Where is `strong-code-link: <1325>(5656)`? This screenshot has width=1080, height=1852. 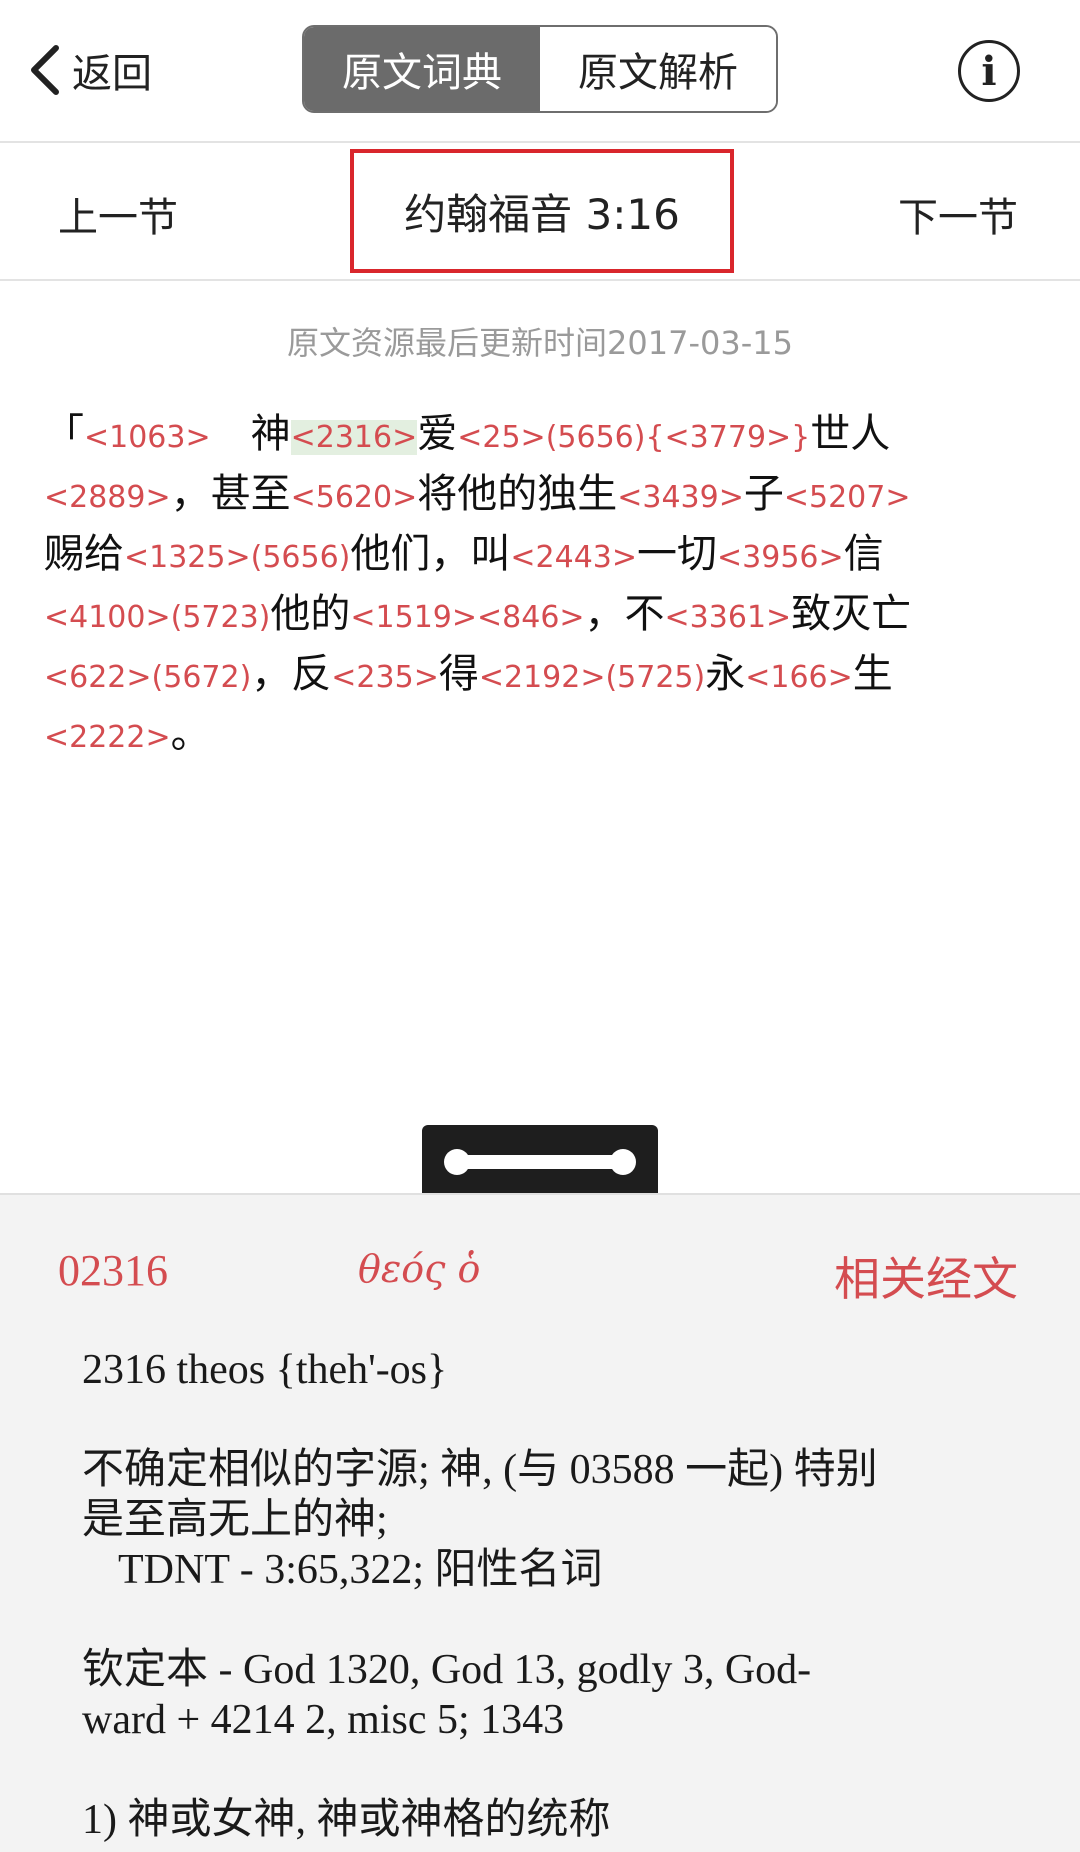
strong-code-link: <1325>(5656) is located at coordinates (237, 557).